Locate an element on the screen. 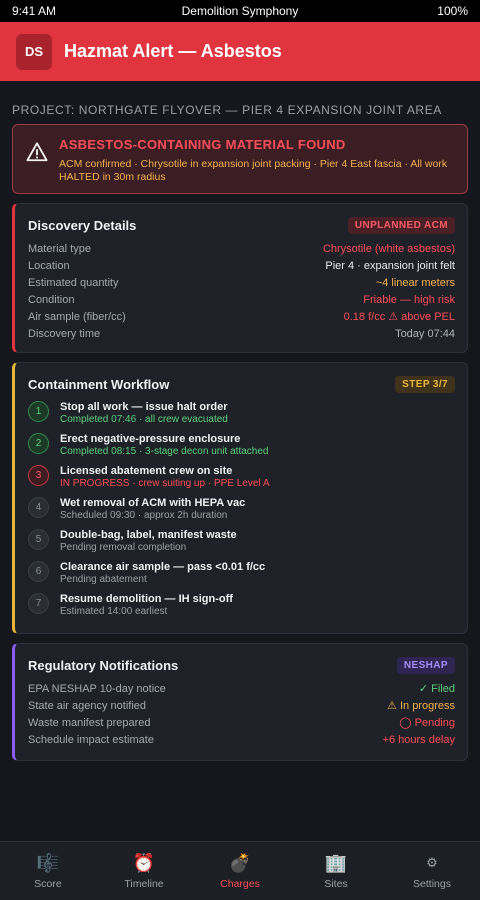 The height and width of the screenshot is (900, 480). nav-label: Charges is located at coordinates (240, 884).